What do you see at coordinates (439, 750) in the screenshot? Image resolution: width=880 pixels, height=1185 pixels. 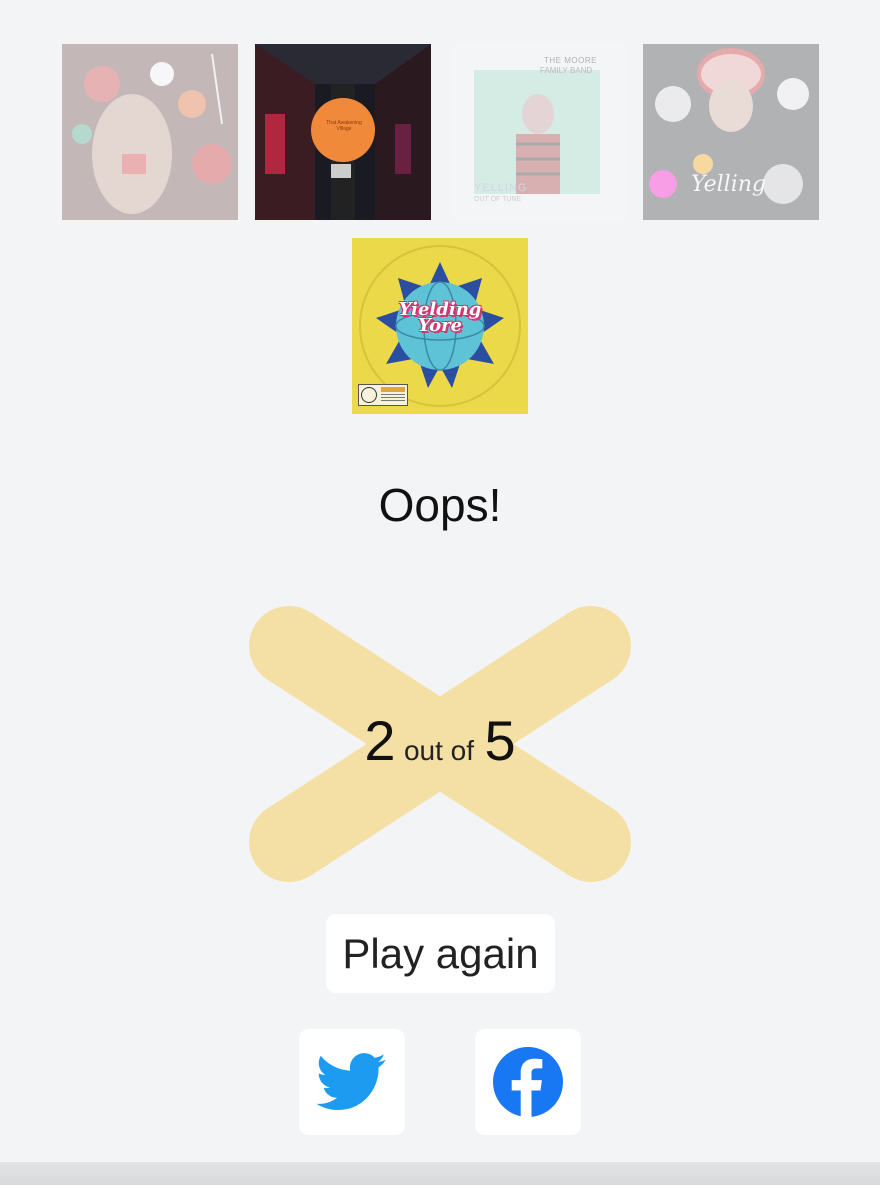 I see `score-connector: out of` at bounding box center [439, 750].